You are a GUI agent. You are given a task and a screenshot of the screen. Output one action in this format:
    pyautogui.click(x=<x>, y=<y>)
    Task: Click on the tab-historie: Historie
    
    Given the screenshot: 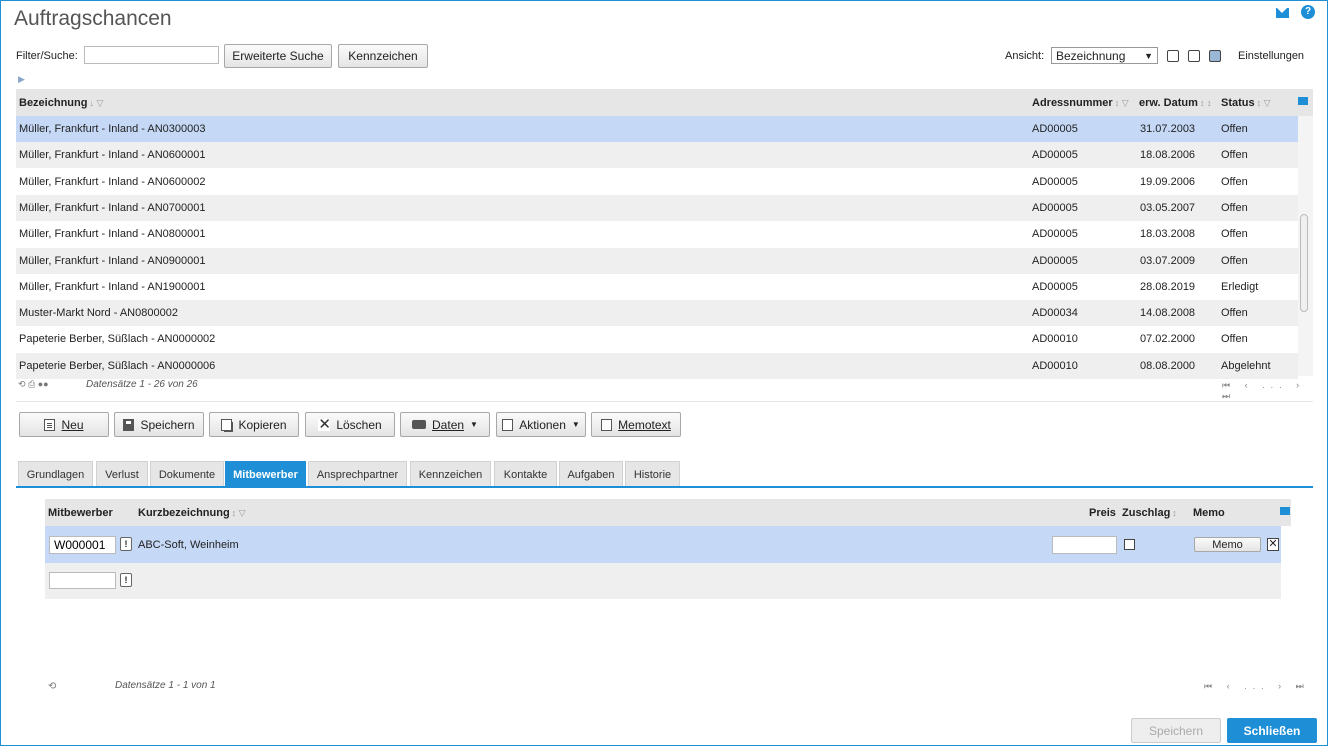 What is the action you would take?
    pyautogui.click(x=652, y=474)
    